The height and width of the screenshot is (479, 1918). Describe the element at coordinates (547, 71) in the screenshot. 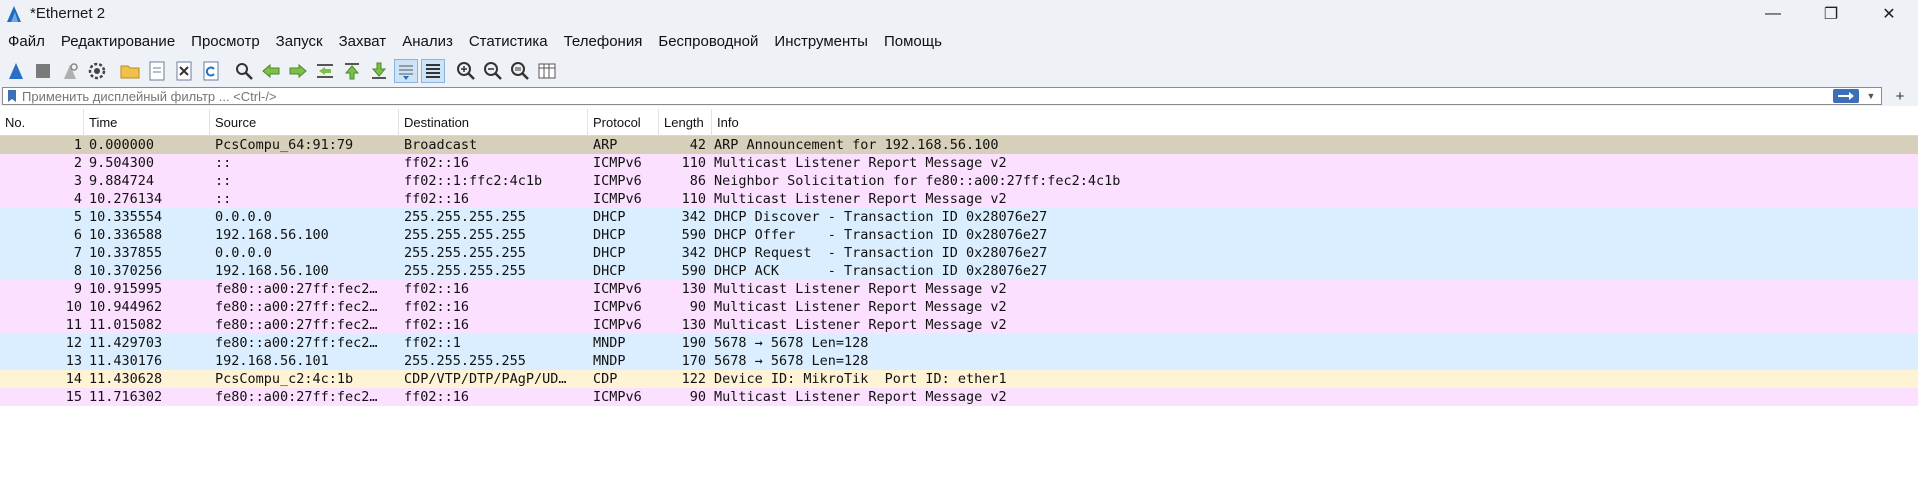

I see `resize-columns-icon` at that location.